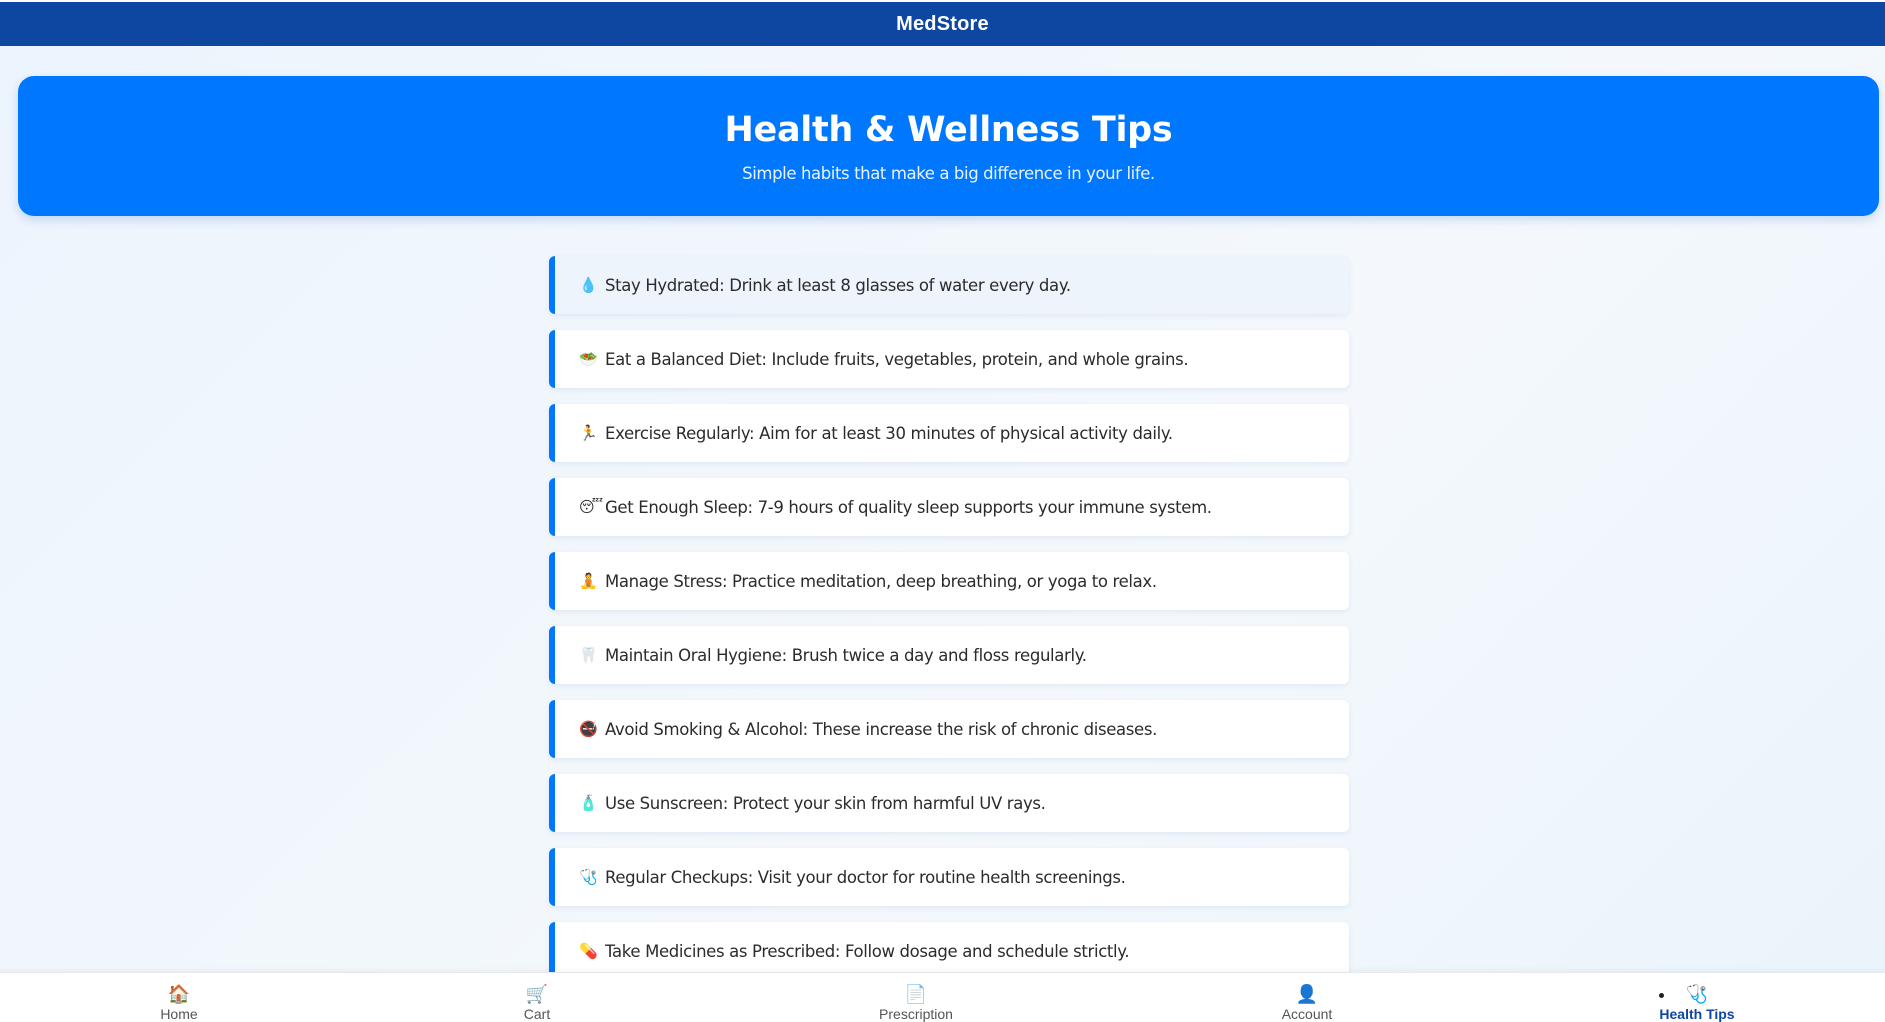  Describe the element at coordinates (916, 1014) in the screenshot. I see `nav-label-prescription: Prescription` at that location.